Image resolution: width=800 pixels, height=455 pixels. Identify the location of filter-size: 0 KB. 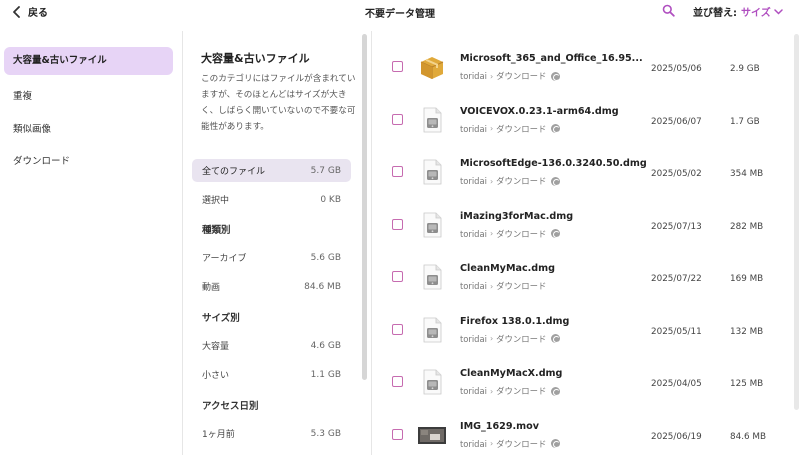
(330, 199).